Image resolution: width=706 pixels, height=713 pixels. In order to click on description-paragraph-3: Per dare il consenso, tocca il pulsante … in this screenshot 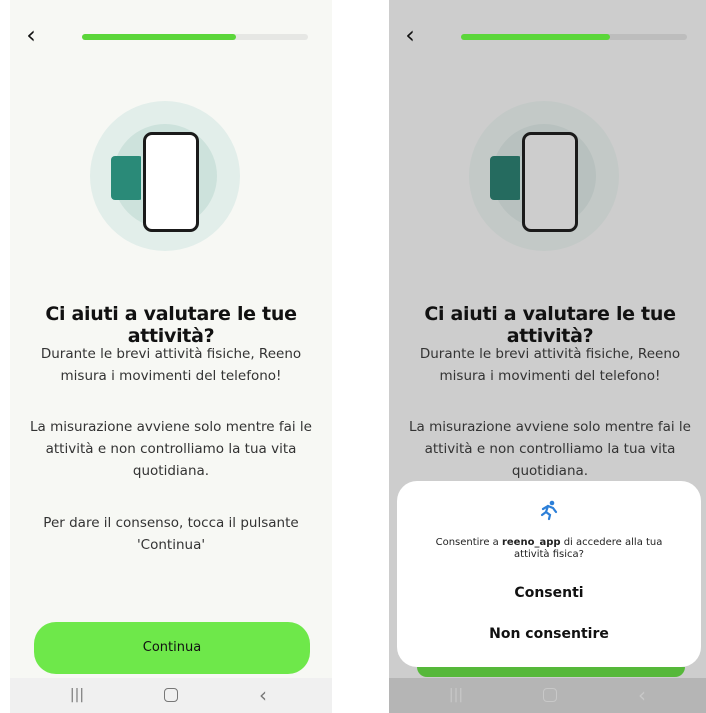, I will do `click(171, 534)`.